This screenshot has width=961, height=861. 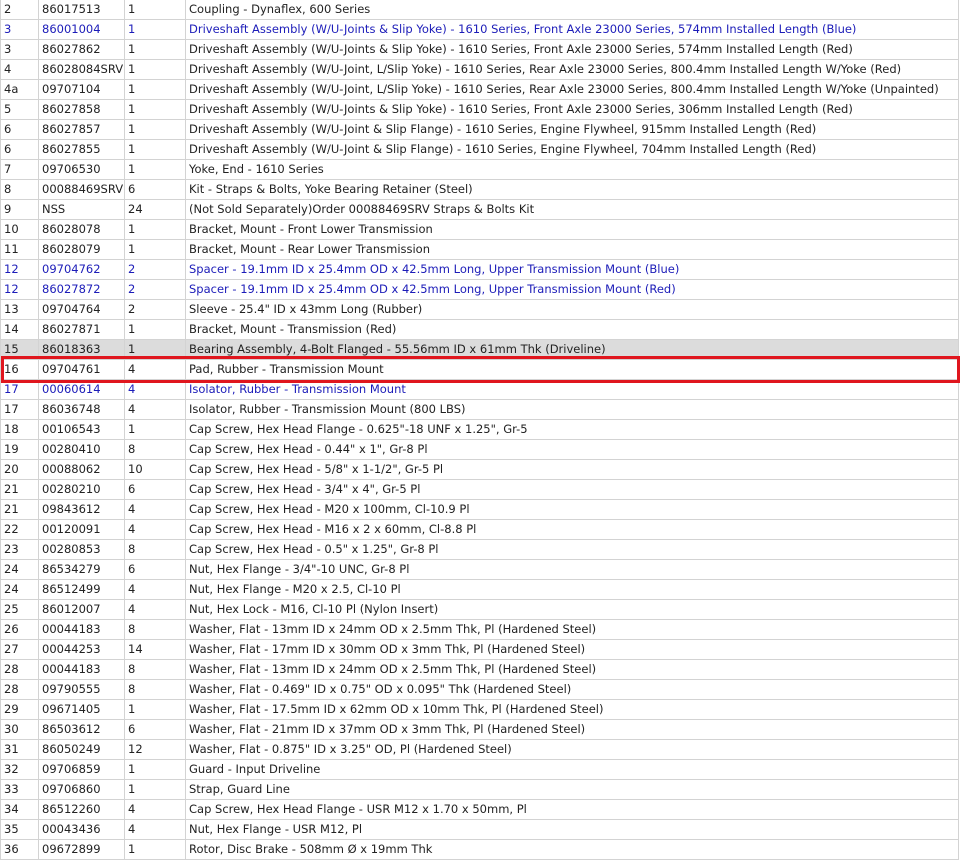 What do you see at coordinates (19, 669) in the screenshot?
I see `item-number-cell: 28` at bounding box center [19, 669].